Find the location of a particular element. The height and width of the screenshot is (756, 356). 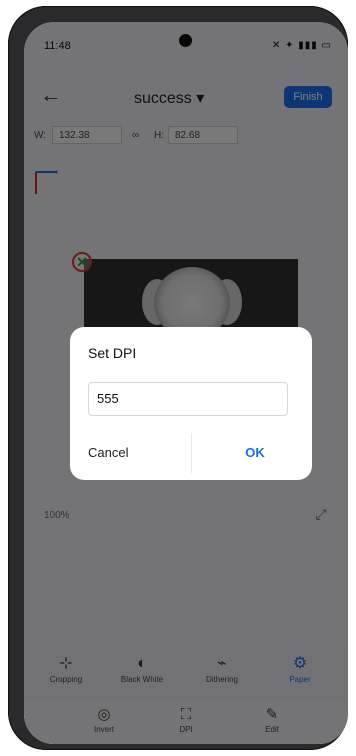

cancel-button: Cancel is located at coordinates (138, 453).